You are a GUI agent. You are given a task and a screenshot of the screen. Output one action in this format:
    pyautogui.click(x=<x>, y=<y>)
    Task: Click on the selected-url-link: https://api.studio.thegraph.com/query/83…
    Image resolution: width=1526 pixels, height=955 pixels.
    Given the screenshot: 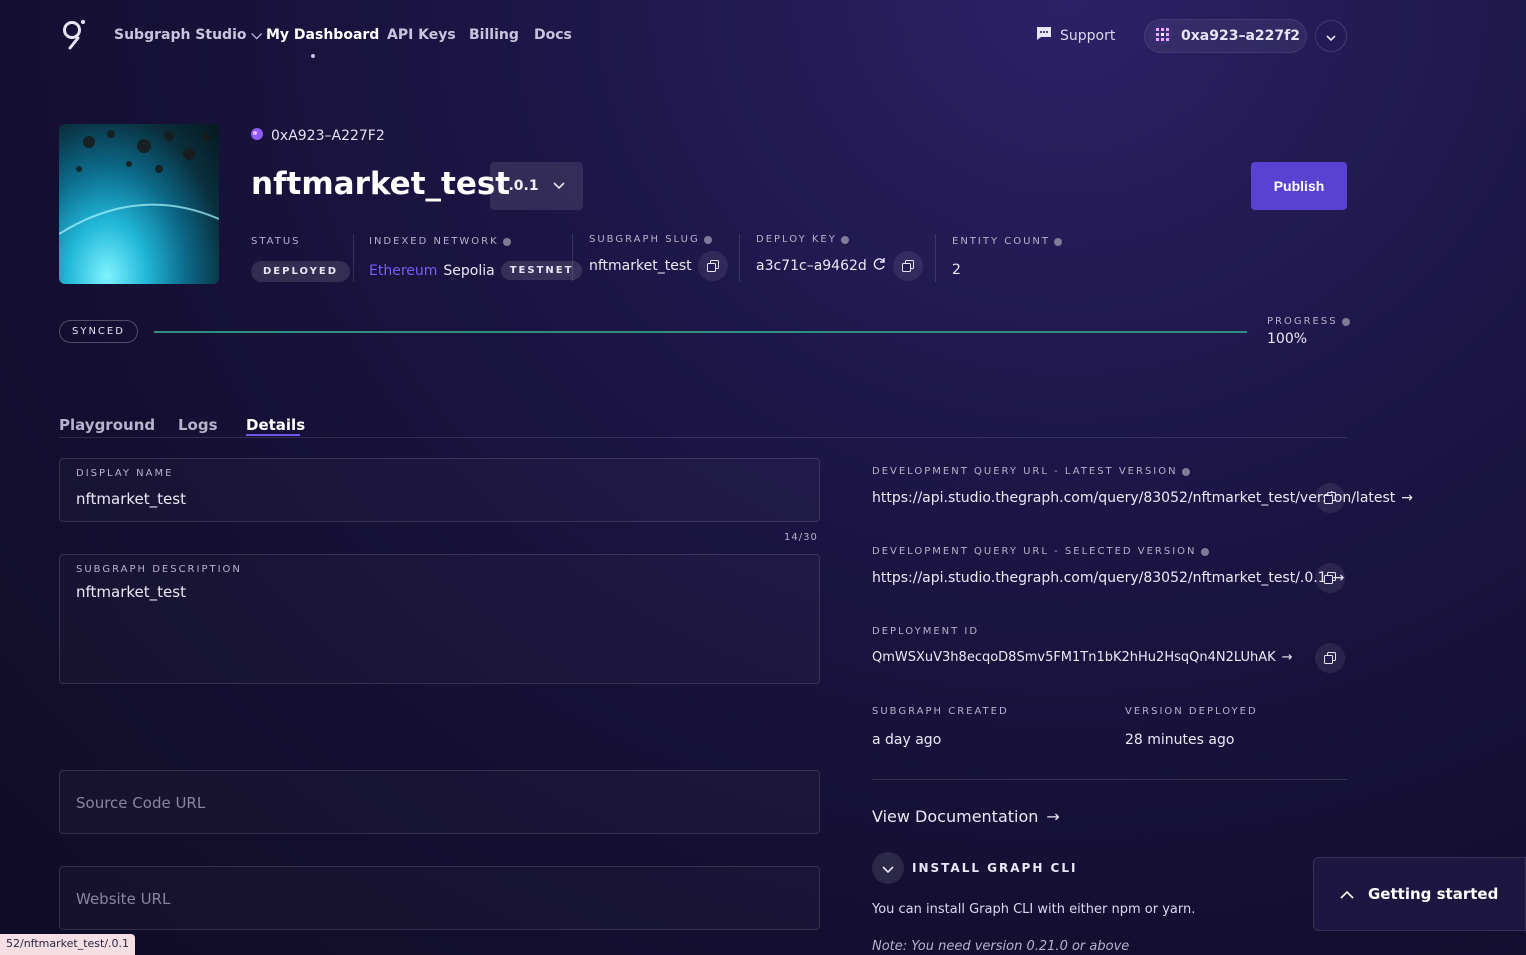 What is the action you would take?
    pyautogui.click(x=1108, y=578)
    